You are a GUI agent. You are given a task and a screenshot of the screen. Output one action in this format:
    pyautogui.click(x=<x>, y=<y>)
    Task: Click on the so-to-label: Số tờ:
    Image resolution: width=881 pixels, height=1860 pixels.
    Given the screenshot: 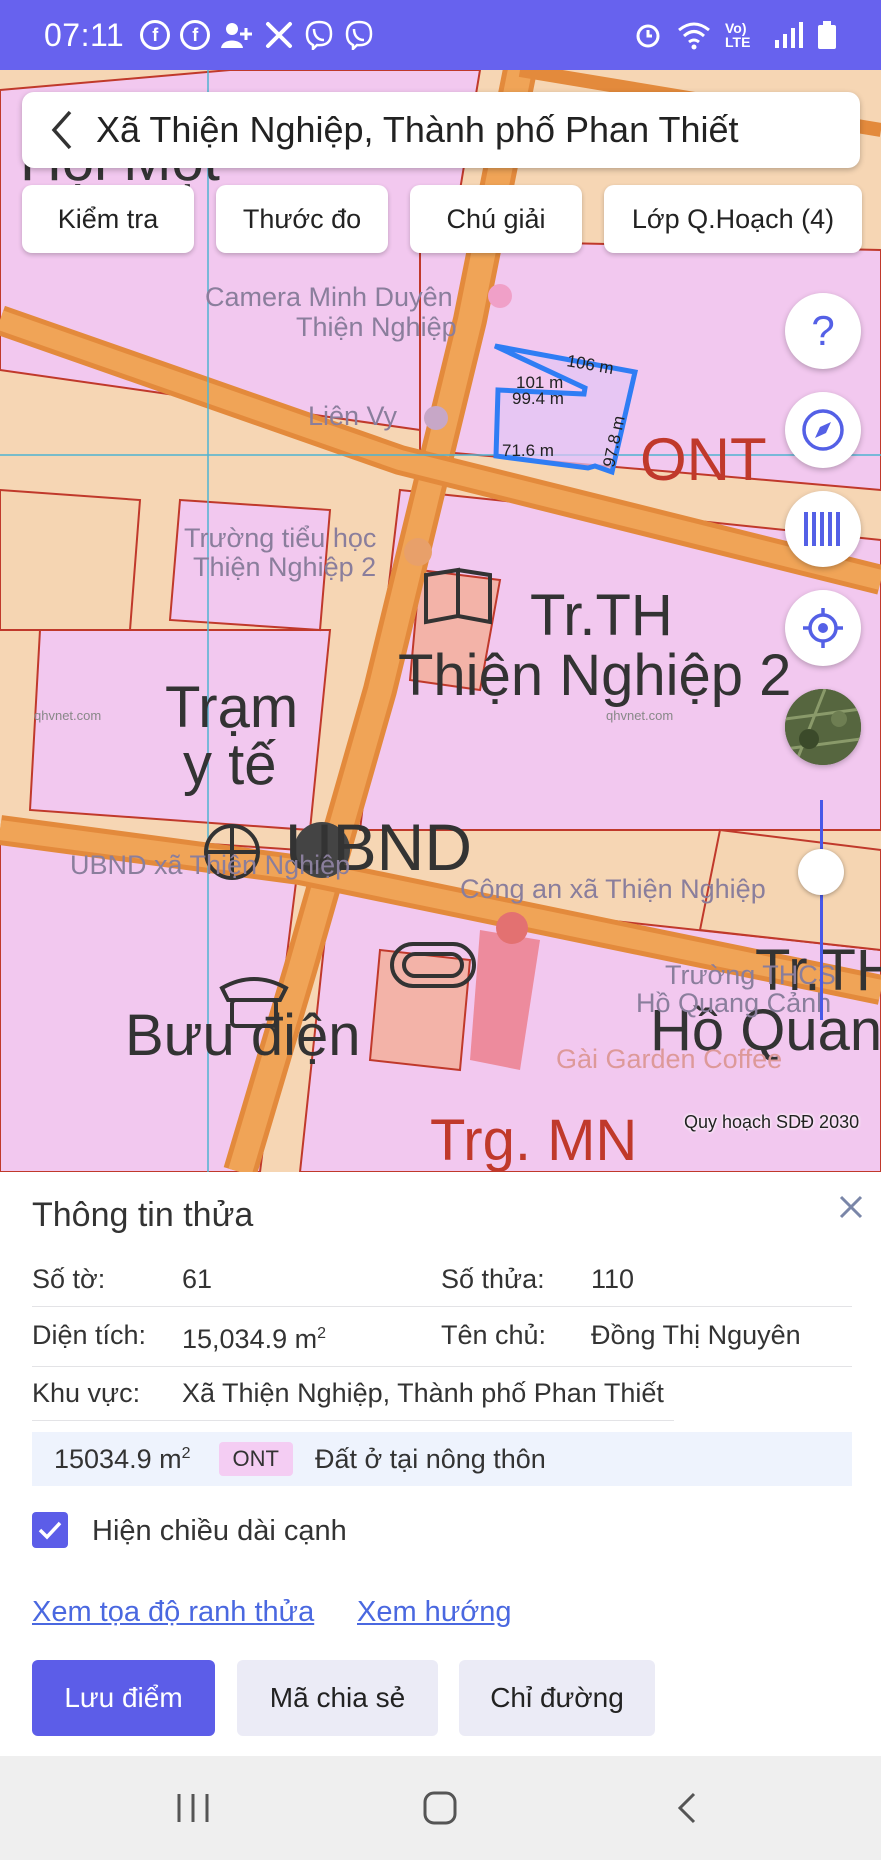 What is the action you would take?
    pyautogui.click(x=69, y=1279)
    